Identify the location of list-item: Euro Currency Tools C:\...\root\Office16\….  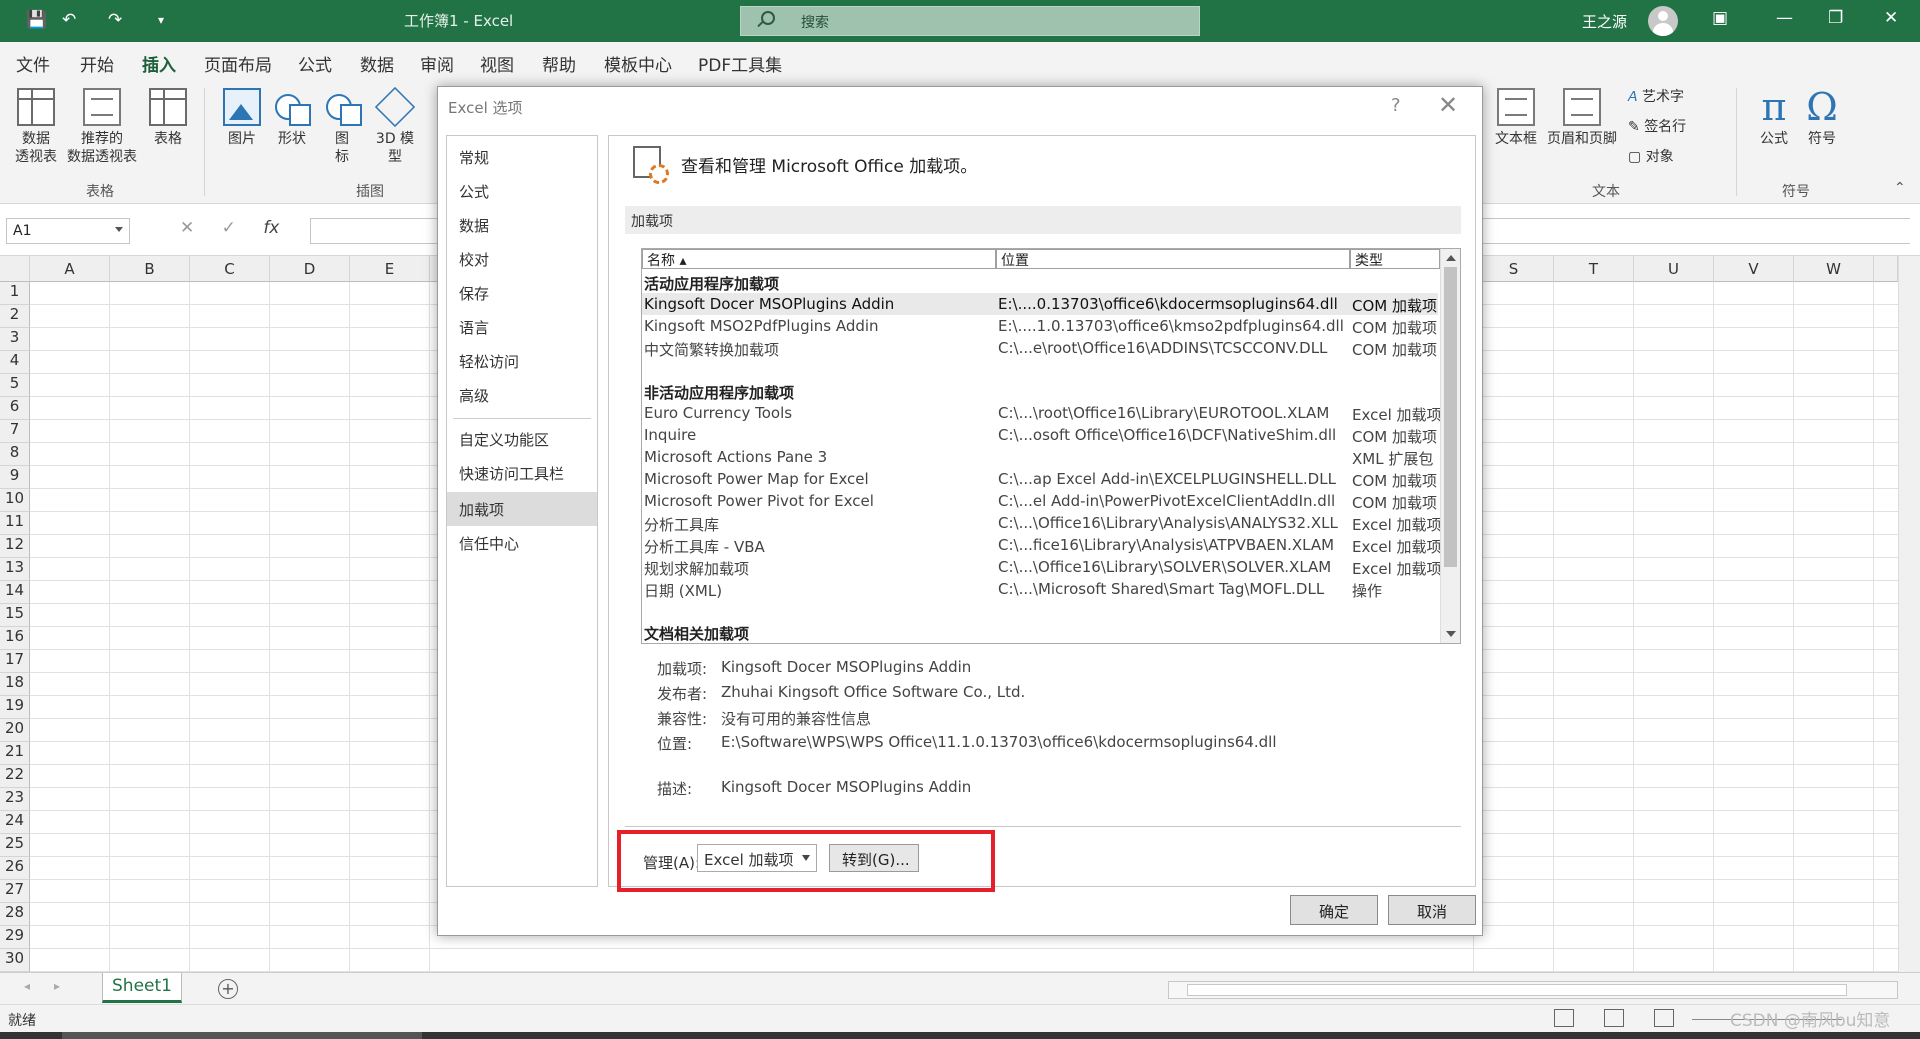
(1042, 413).